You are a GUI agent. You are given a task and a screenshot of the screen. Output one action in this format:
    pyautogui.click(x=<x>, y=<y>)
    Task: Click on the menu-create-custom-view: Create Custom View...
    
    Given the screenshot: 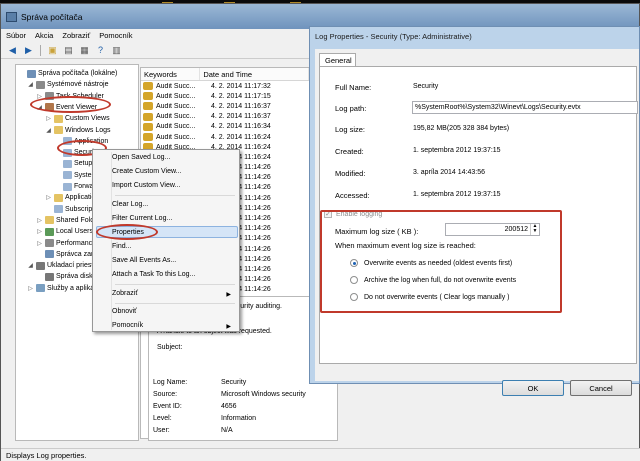 What is the action you would take?
    pyautogui.click(x=147, y=171)
    